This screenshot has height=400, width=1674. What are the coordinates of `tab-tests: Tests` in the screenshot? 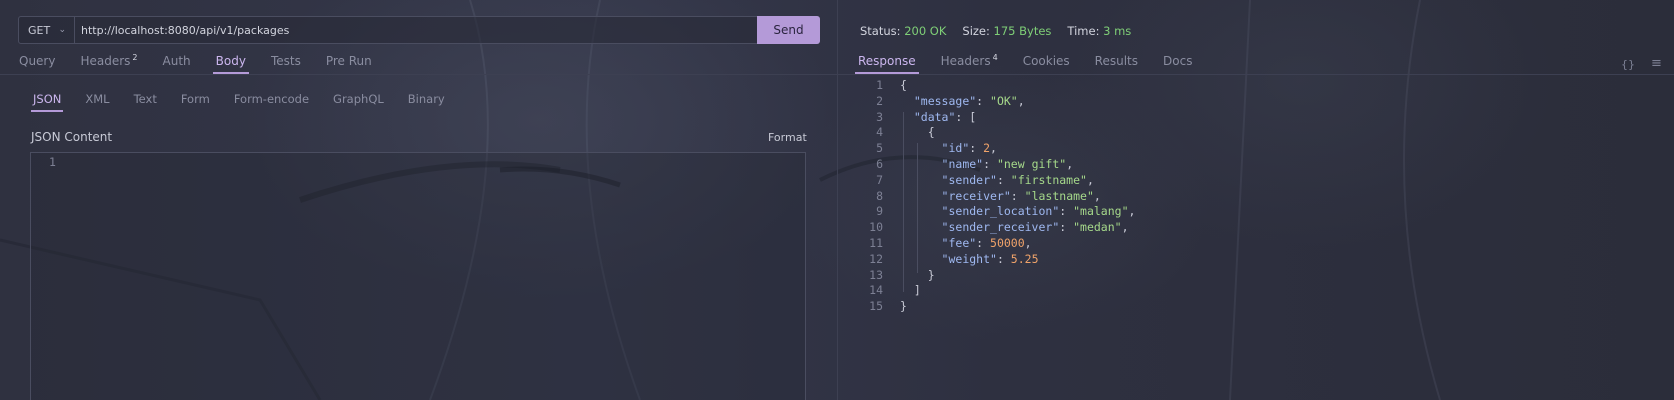 It's located at (286, 64).